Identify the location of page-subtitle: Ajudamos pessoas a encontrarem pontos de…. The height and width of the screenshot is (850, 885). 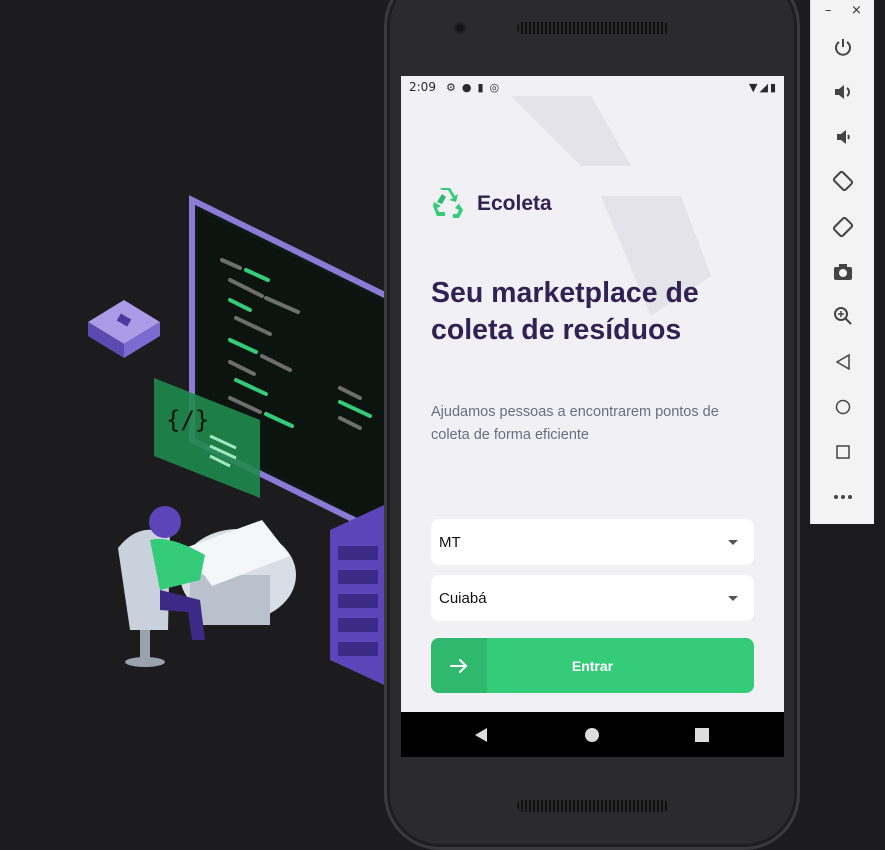
(575, 423).